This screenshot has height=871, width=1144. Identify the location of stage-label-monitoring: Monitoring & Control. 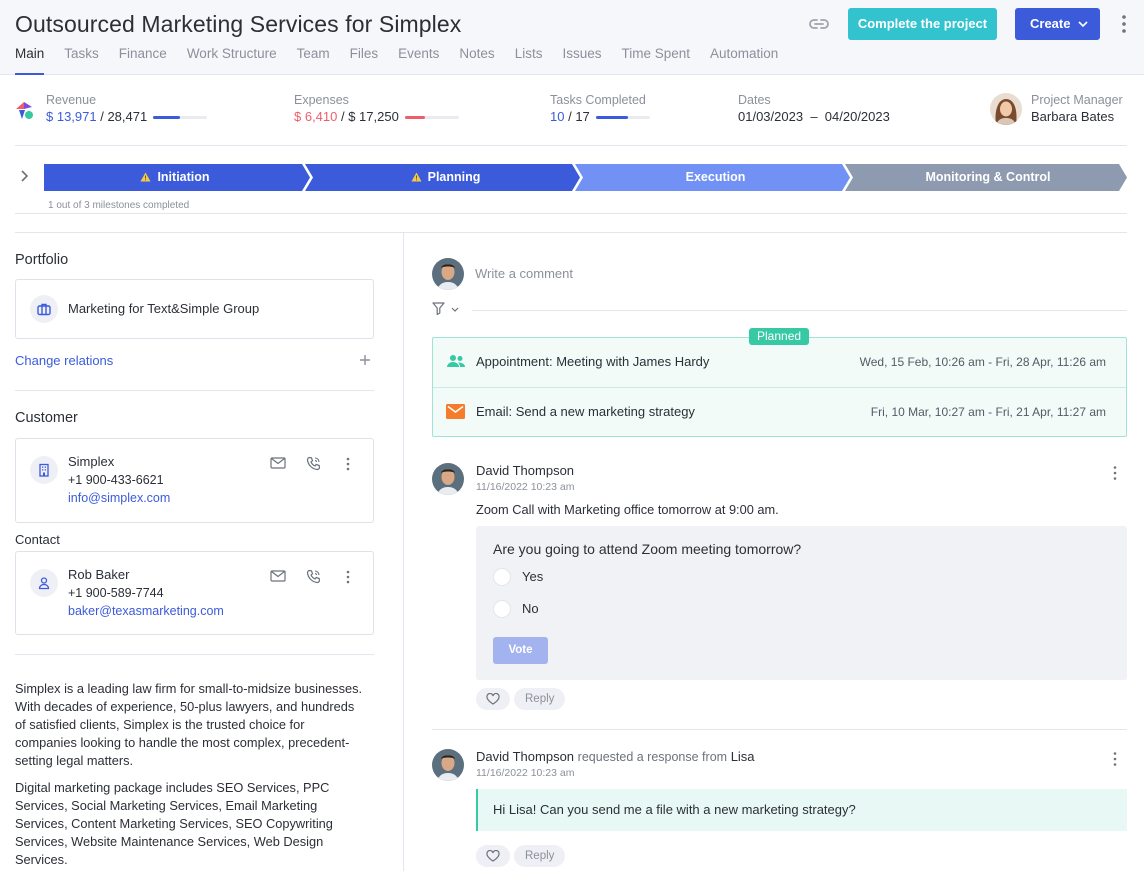
(988, 177).